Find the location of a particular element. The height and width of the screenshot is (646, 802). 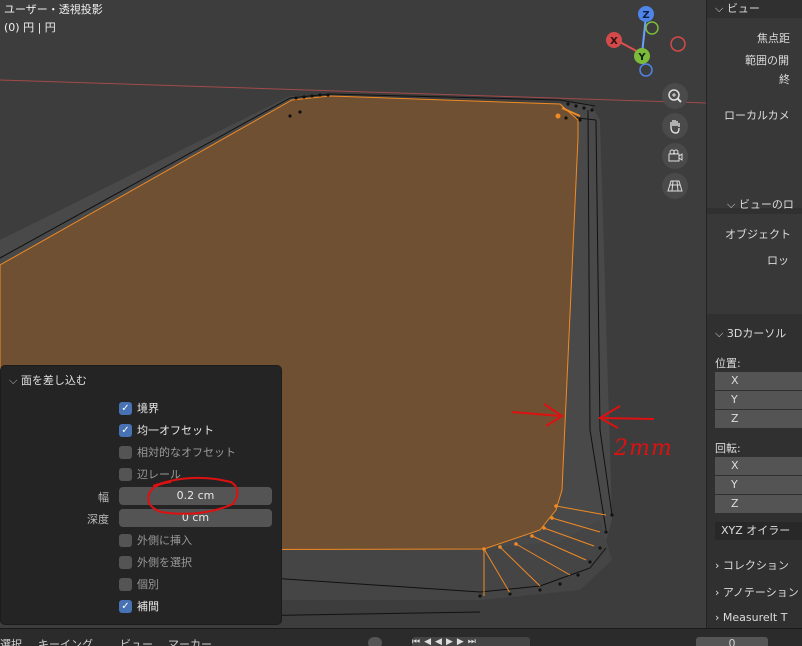

view-section-header: ⌵ ビュー is located at coordinates (737, 8).